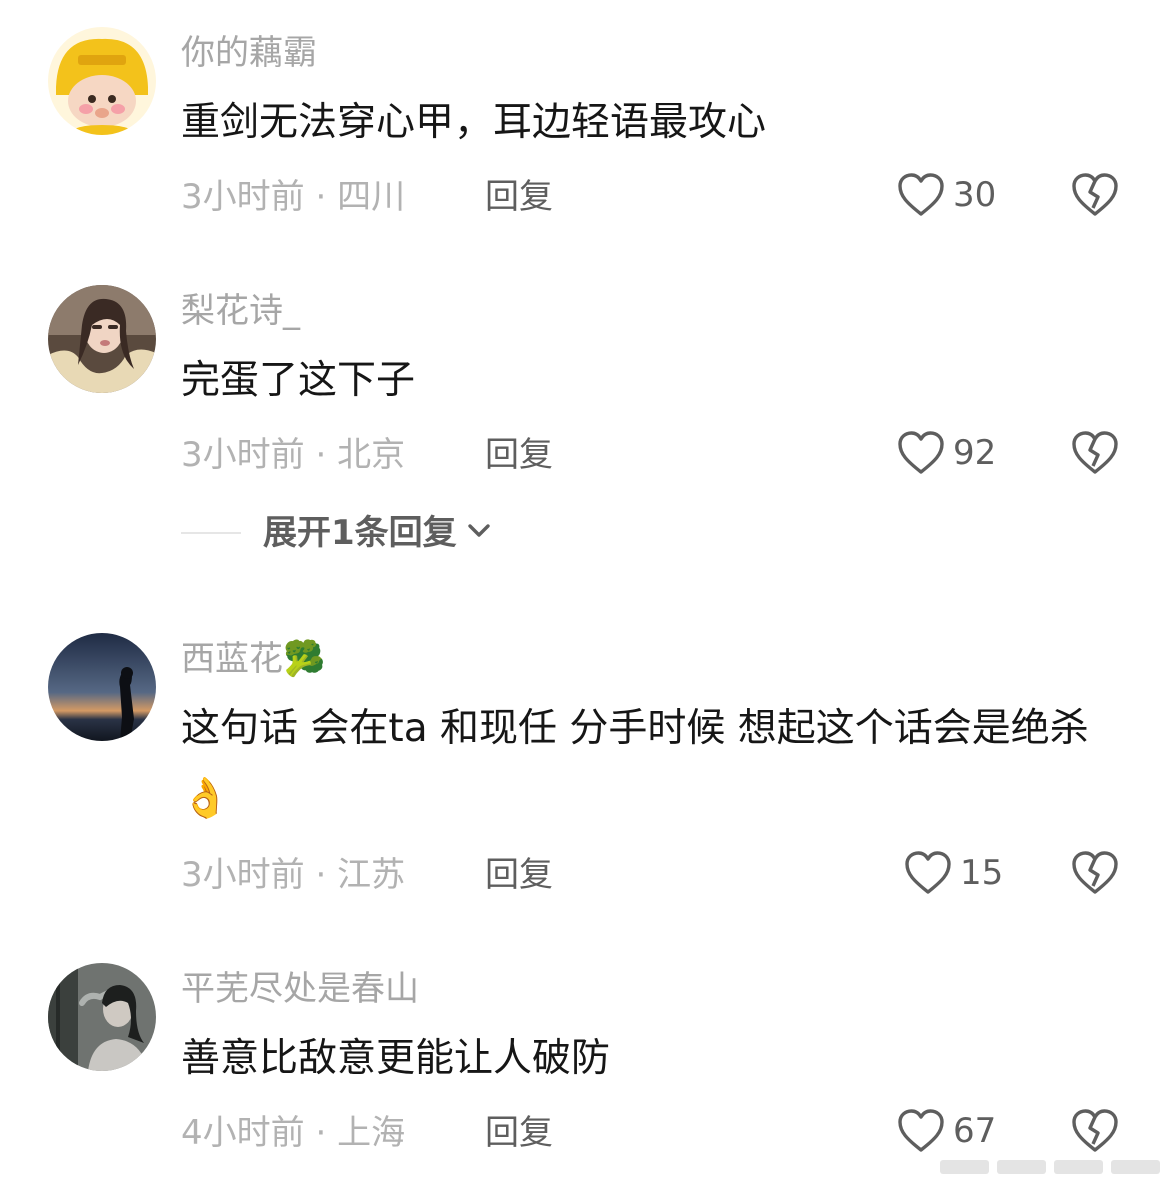 The height and width of the screenshot is (1182, 1169). What do you see at coordinates (371, 875) in the screenshot?
I see `comment-location: 江苏` at bounding box center [371, 875].